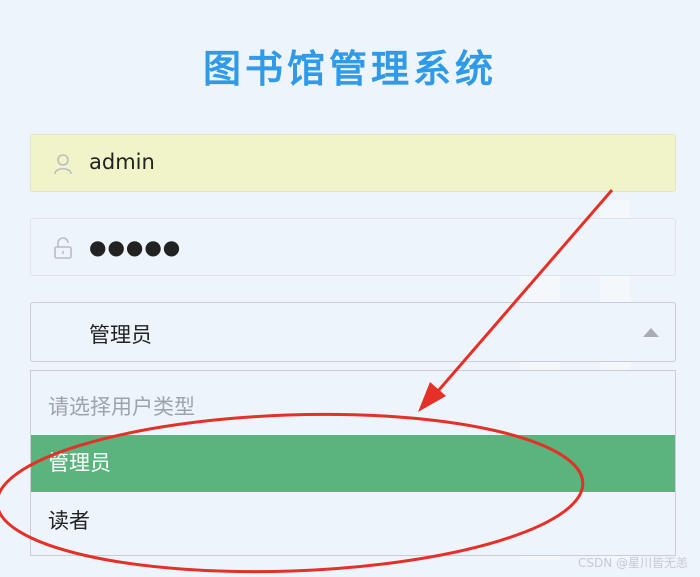  I want to click on username-value: admin, so click(122, 162).